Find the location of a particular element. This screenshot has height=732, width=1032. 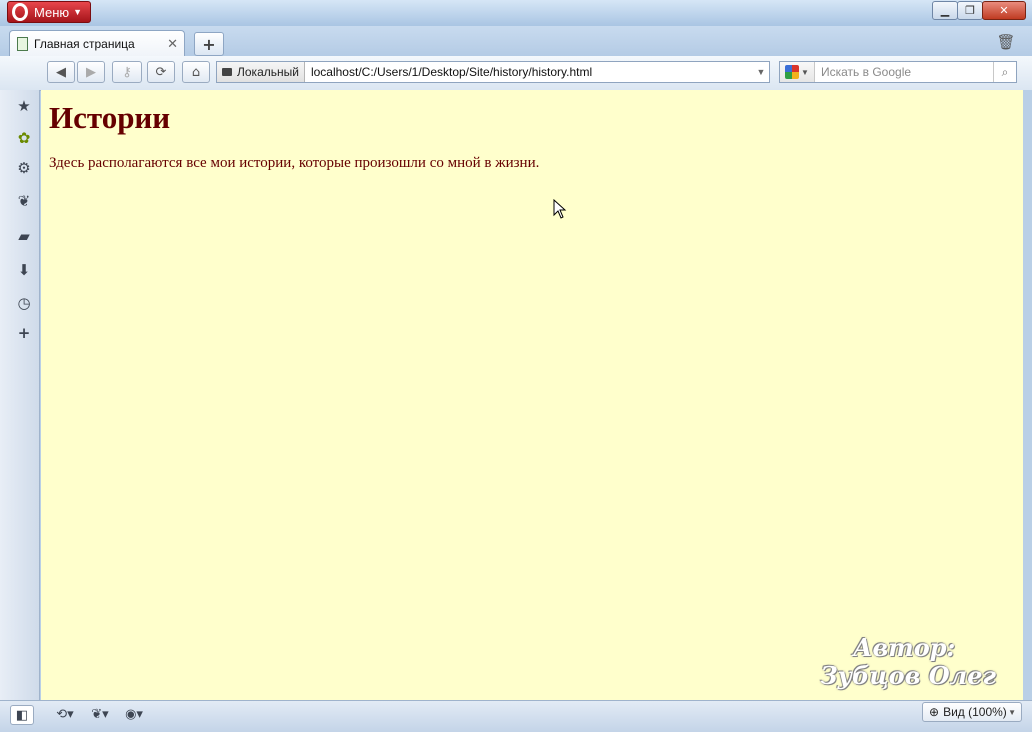

computer-icon is located at coordinates (227, 72).